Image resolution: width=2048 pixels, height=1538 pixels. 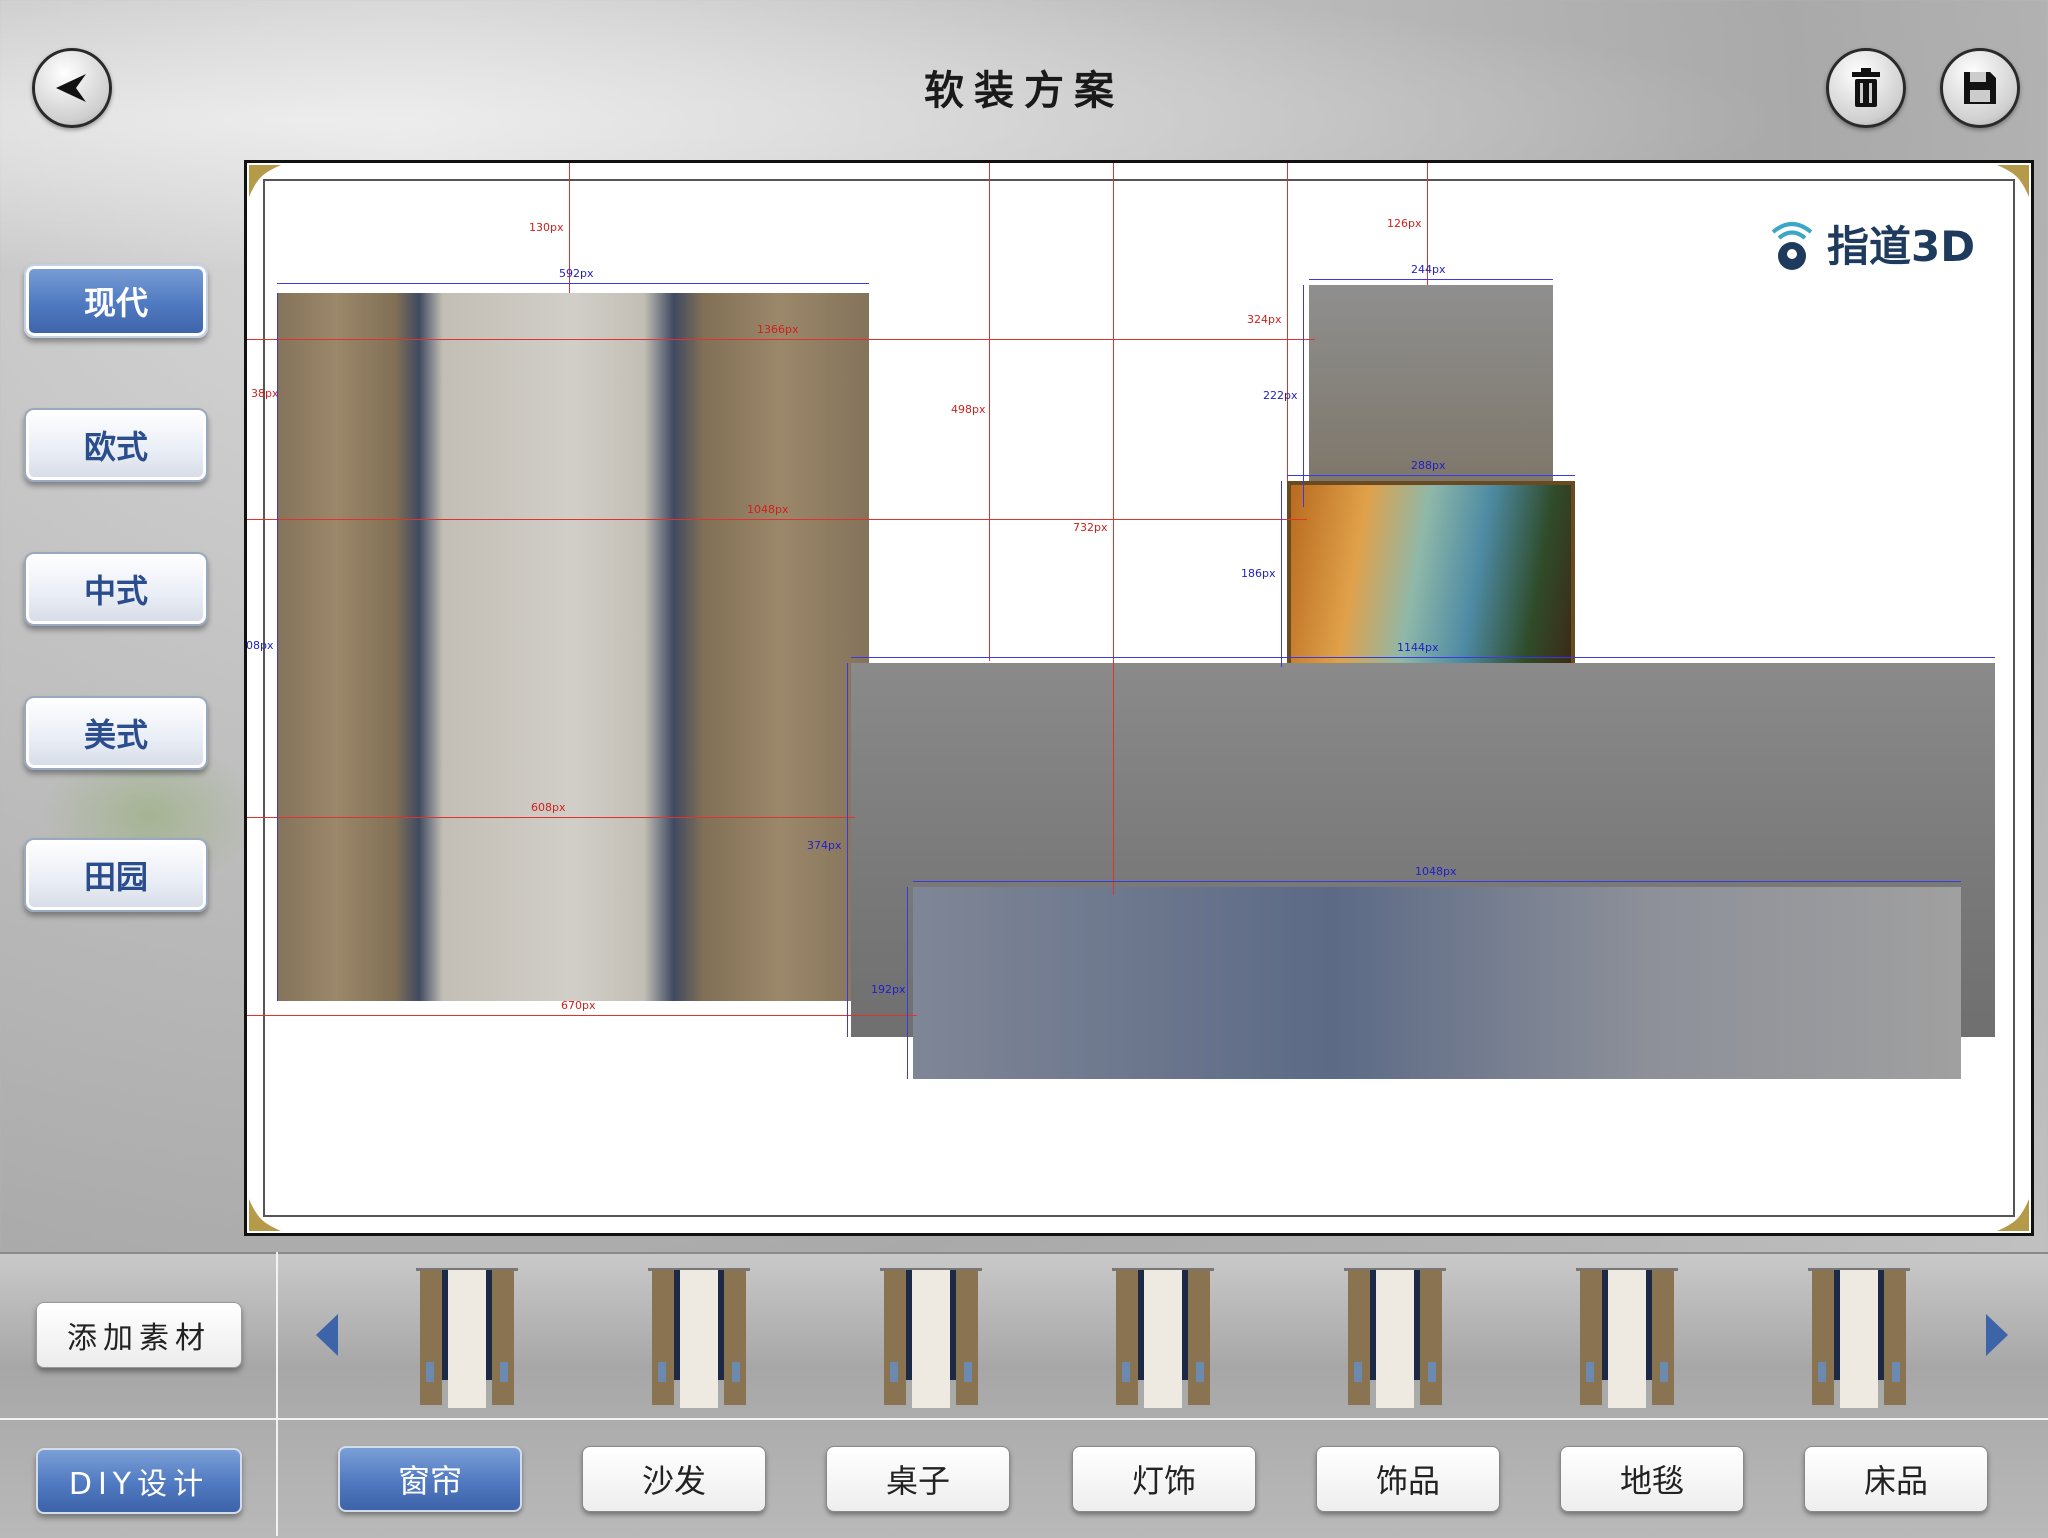 I want to click on dim-label: 732px, so click(x=1090, y=527).